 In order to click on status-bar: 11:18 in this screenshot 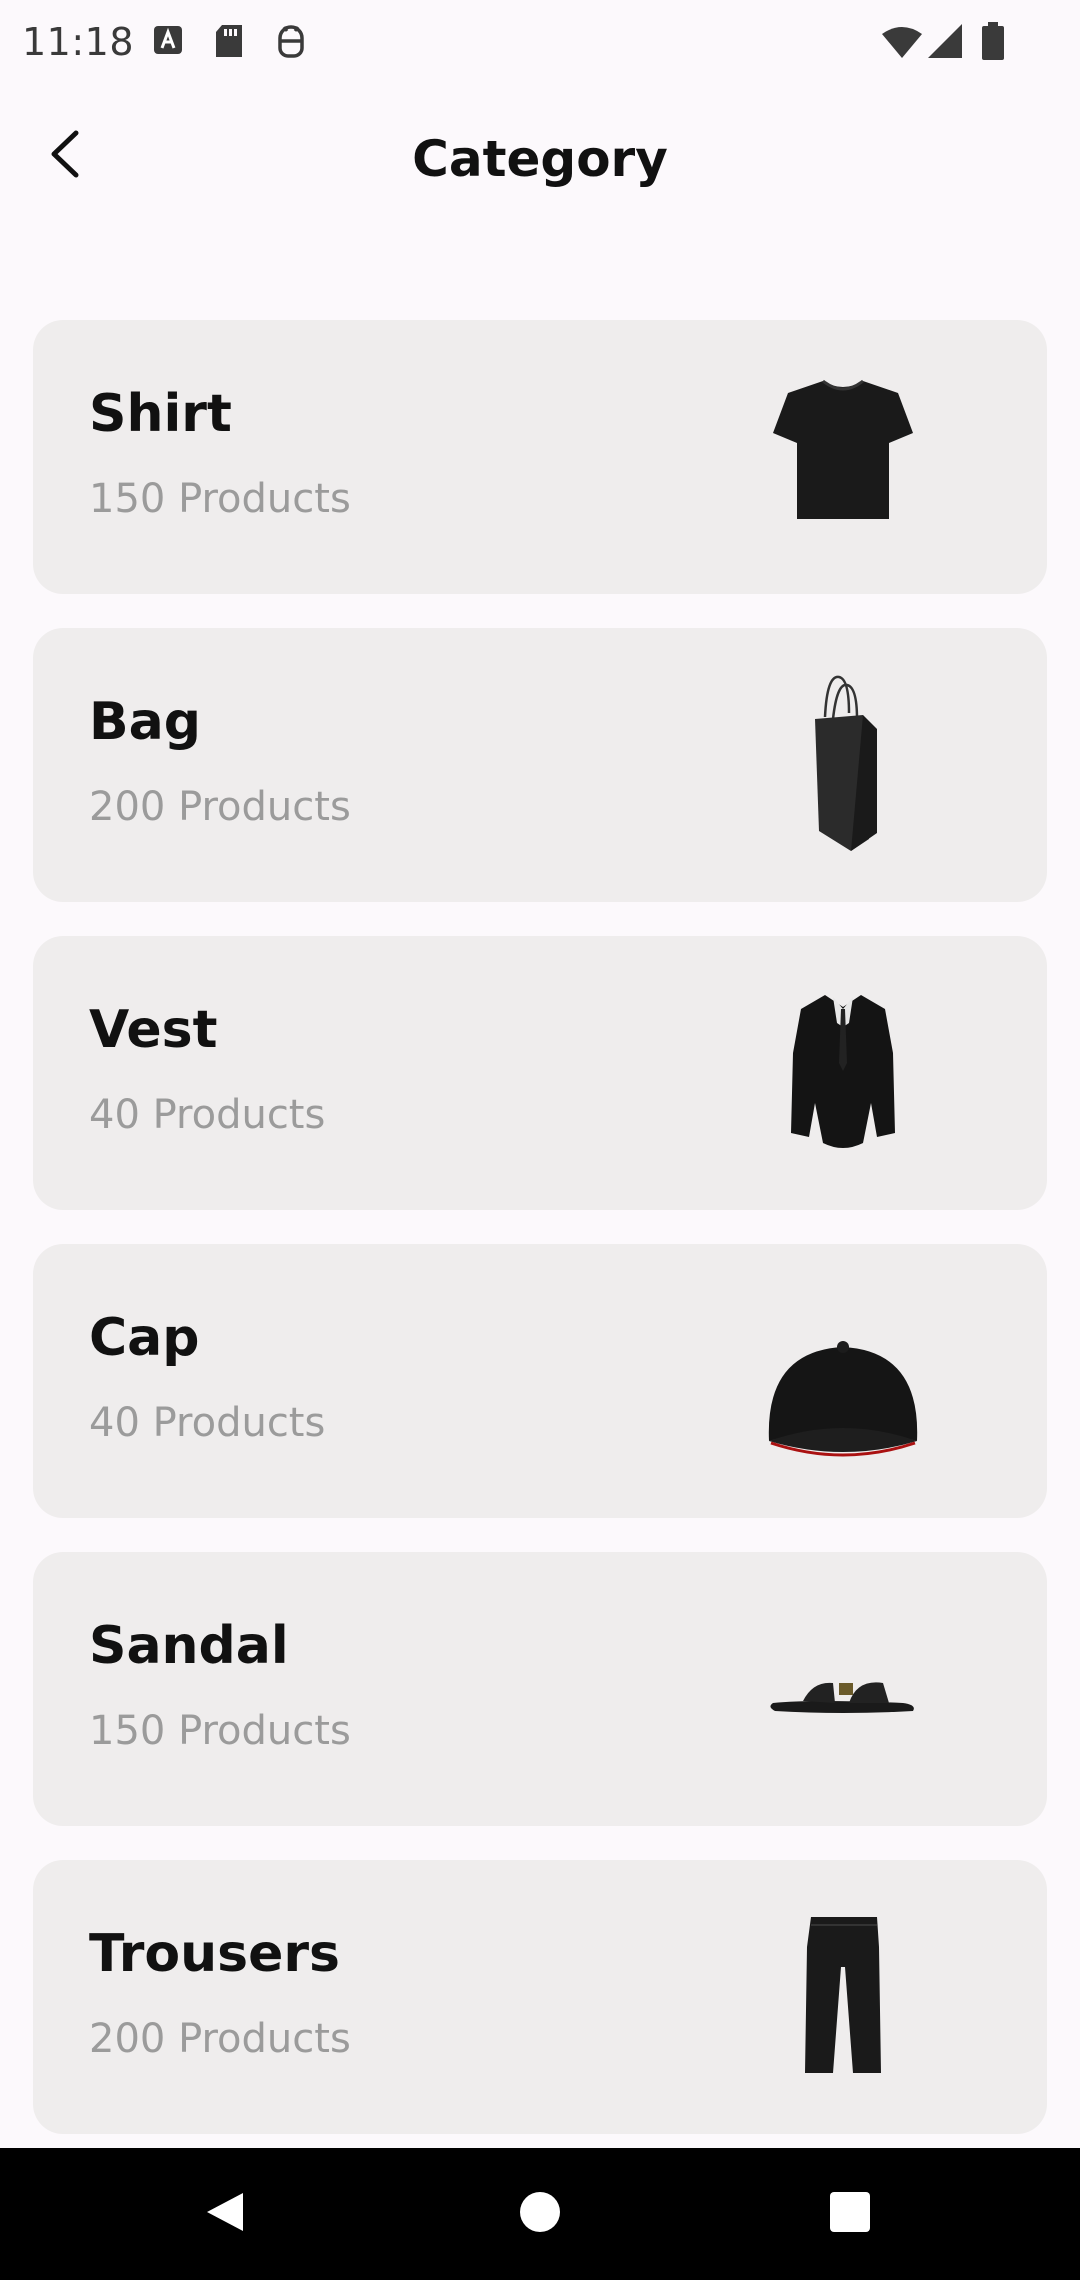, I will do `click(540, 44)`.